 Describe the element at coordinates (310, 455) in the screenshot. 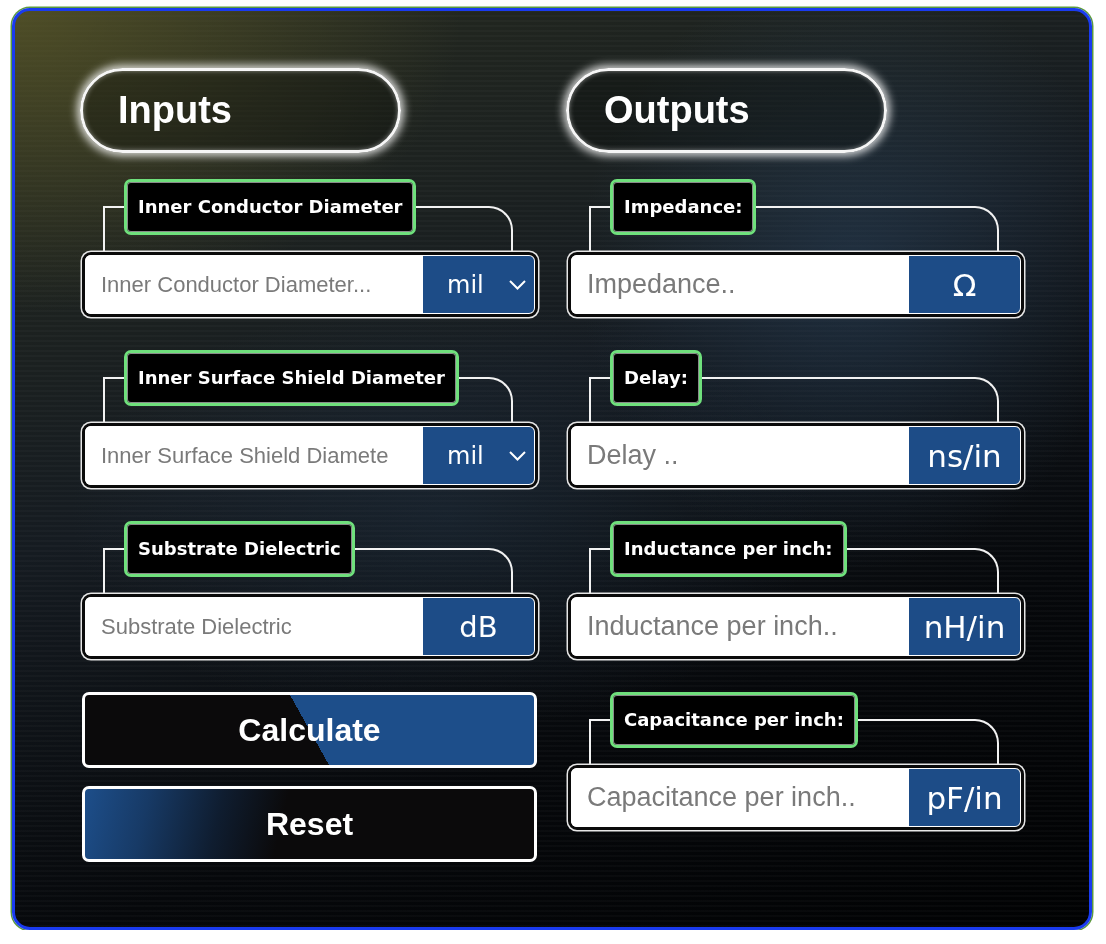

I see `input-field: Inner Surface Shield Diamete mil` at that location.